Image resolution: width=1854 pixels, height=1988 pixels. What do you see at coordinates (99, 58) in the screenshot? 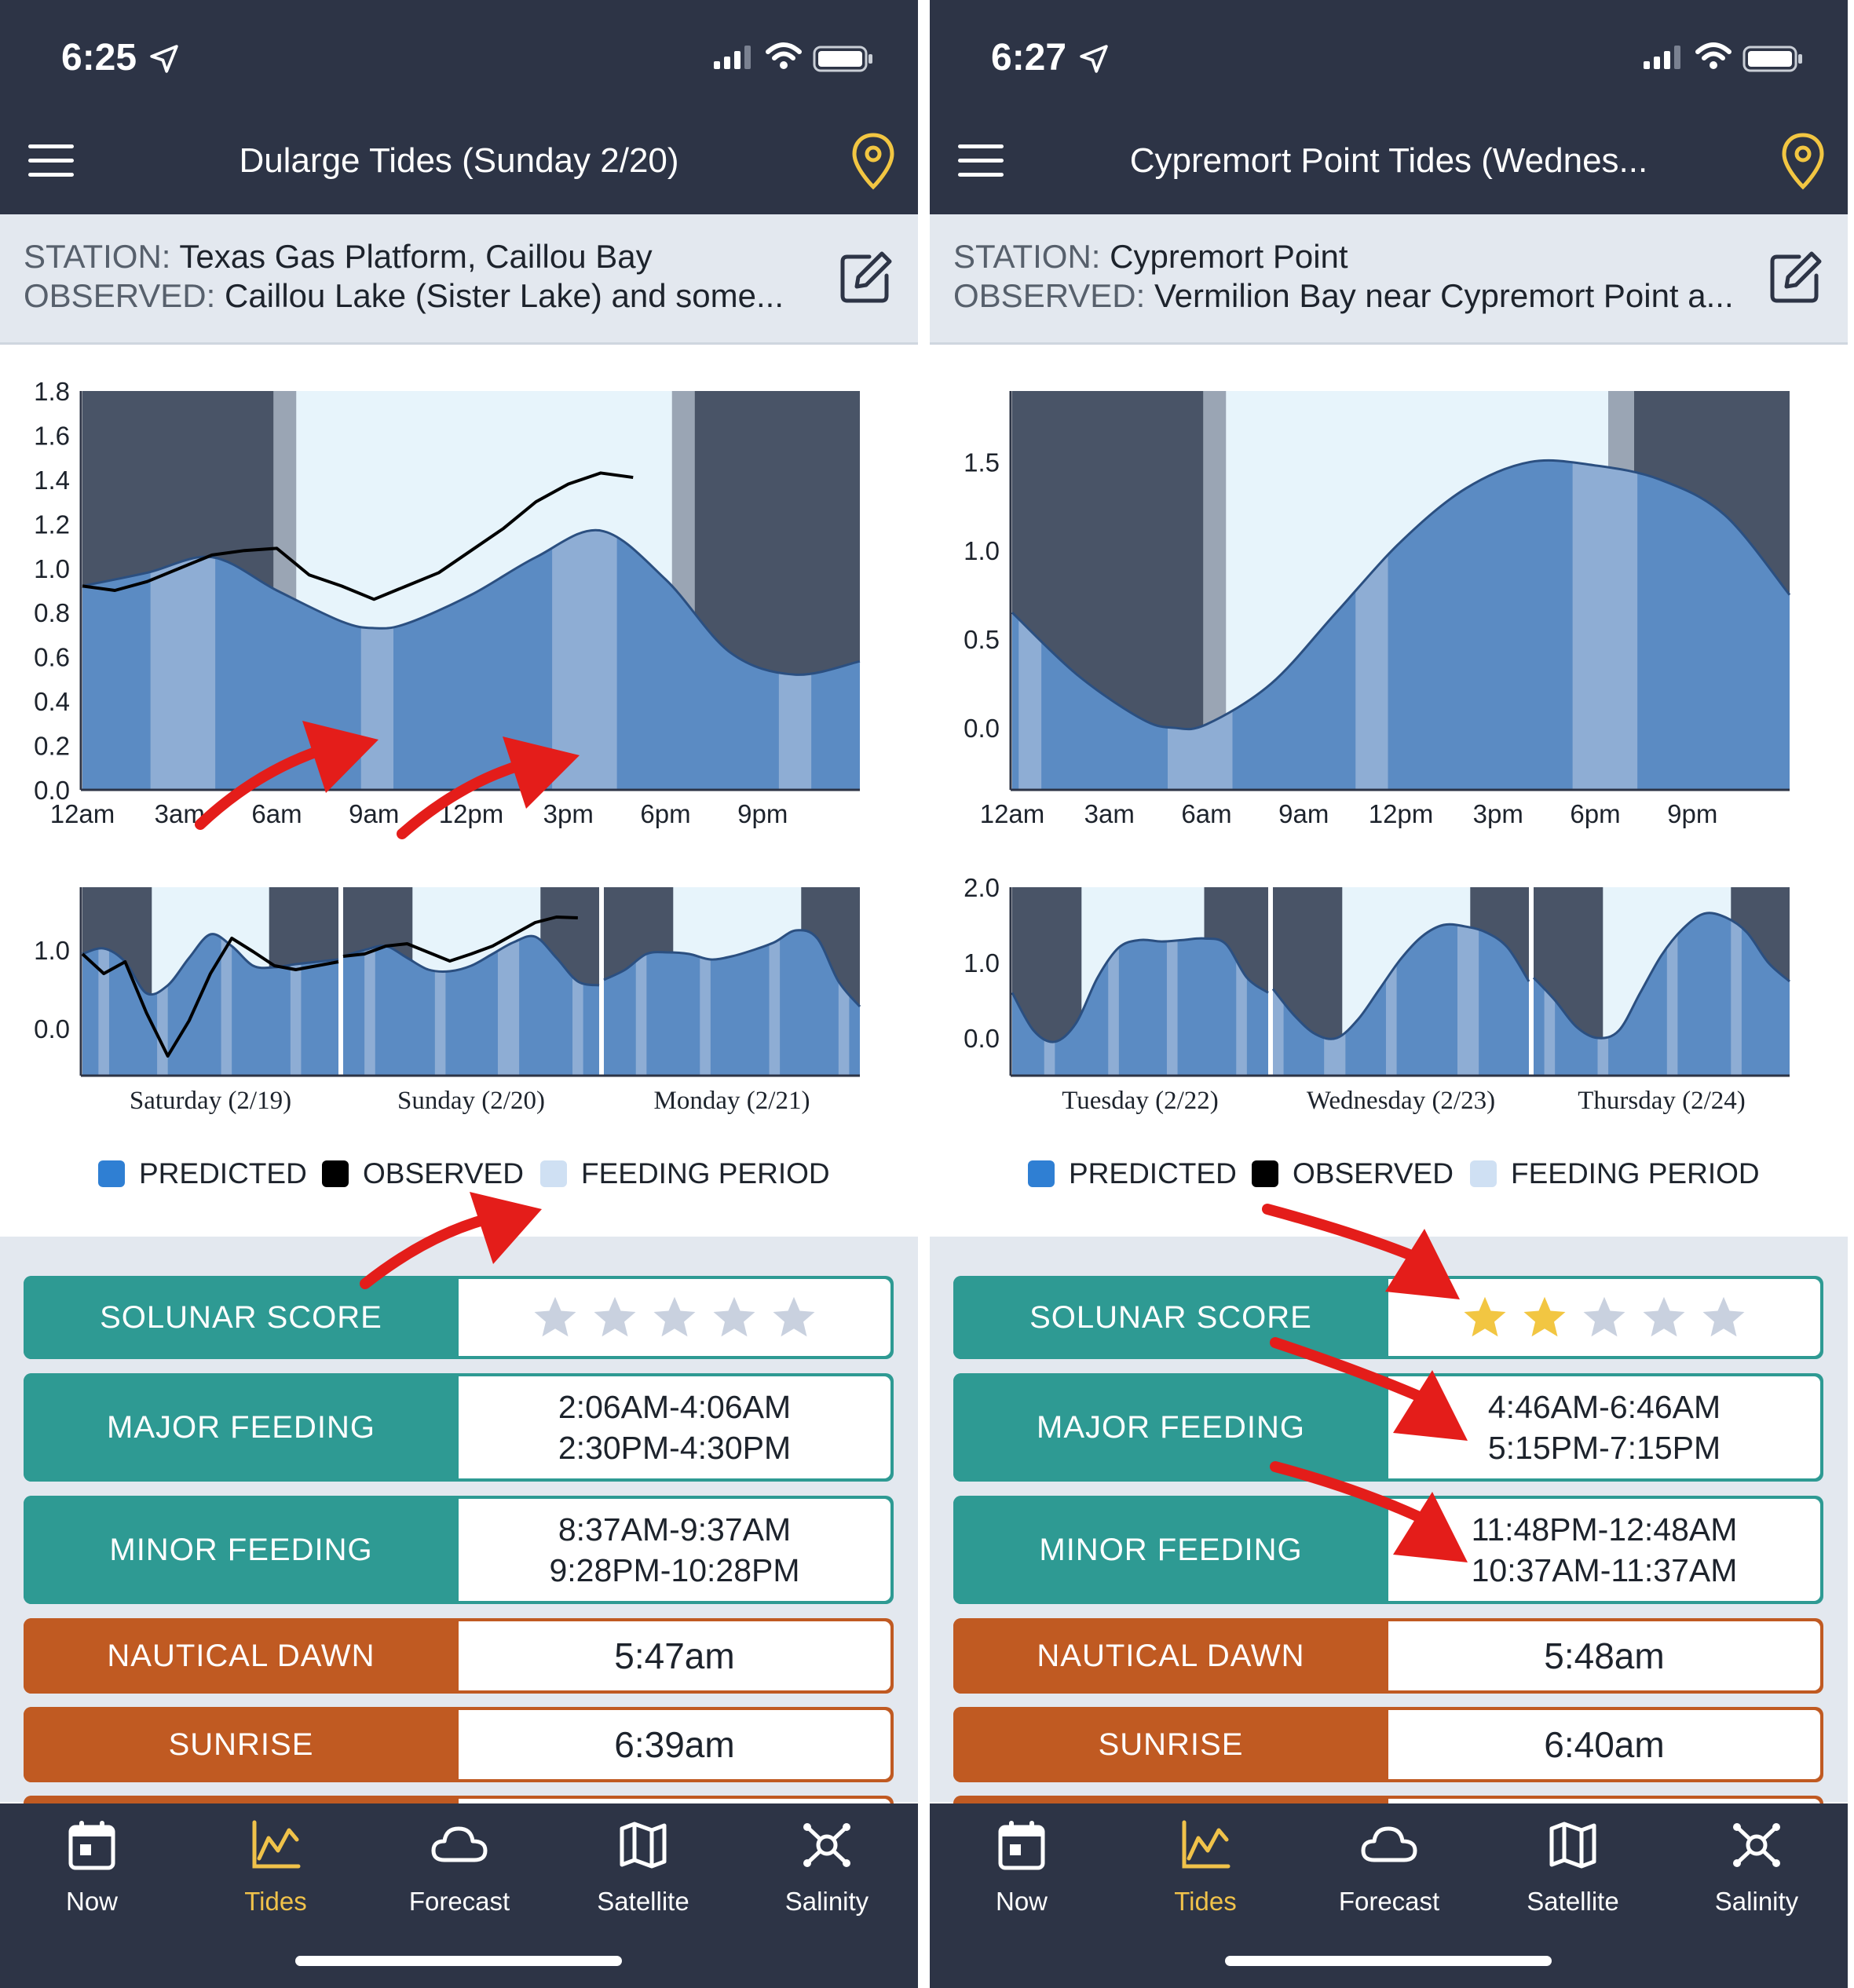
I see `status-time: 6:25` at bounding box center [99, 58].